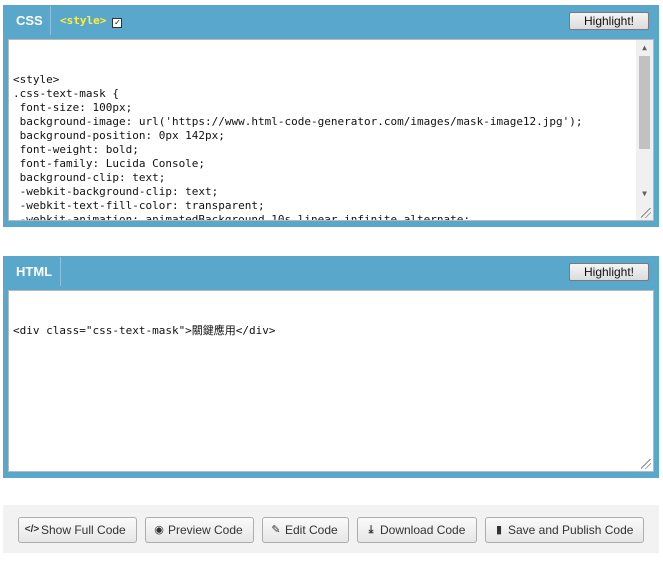 The height and width of the screenshot is (567, 663). What do you see at coordinates (139, 205) in the screenshot?
I see `css-code-line: -webkit-text-fill-color: transparent;` at bounding box center [139, 205].